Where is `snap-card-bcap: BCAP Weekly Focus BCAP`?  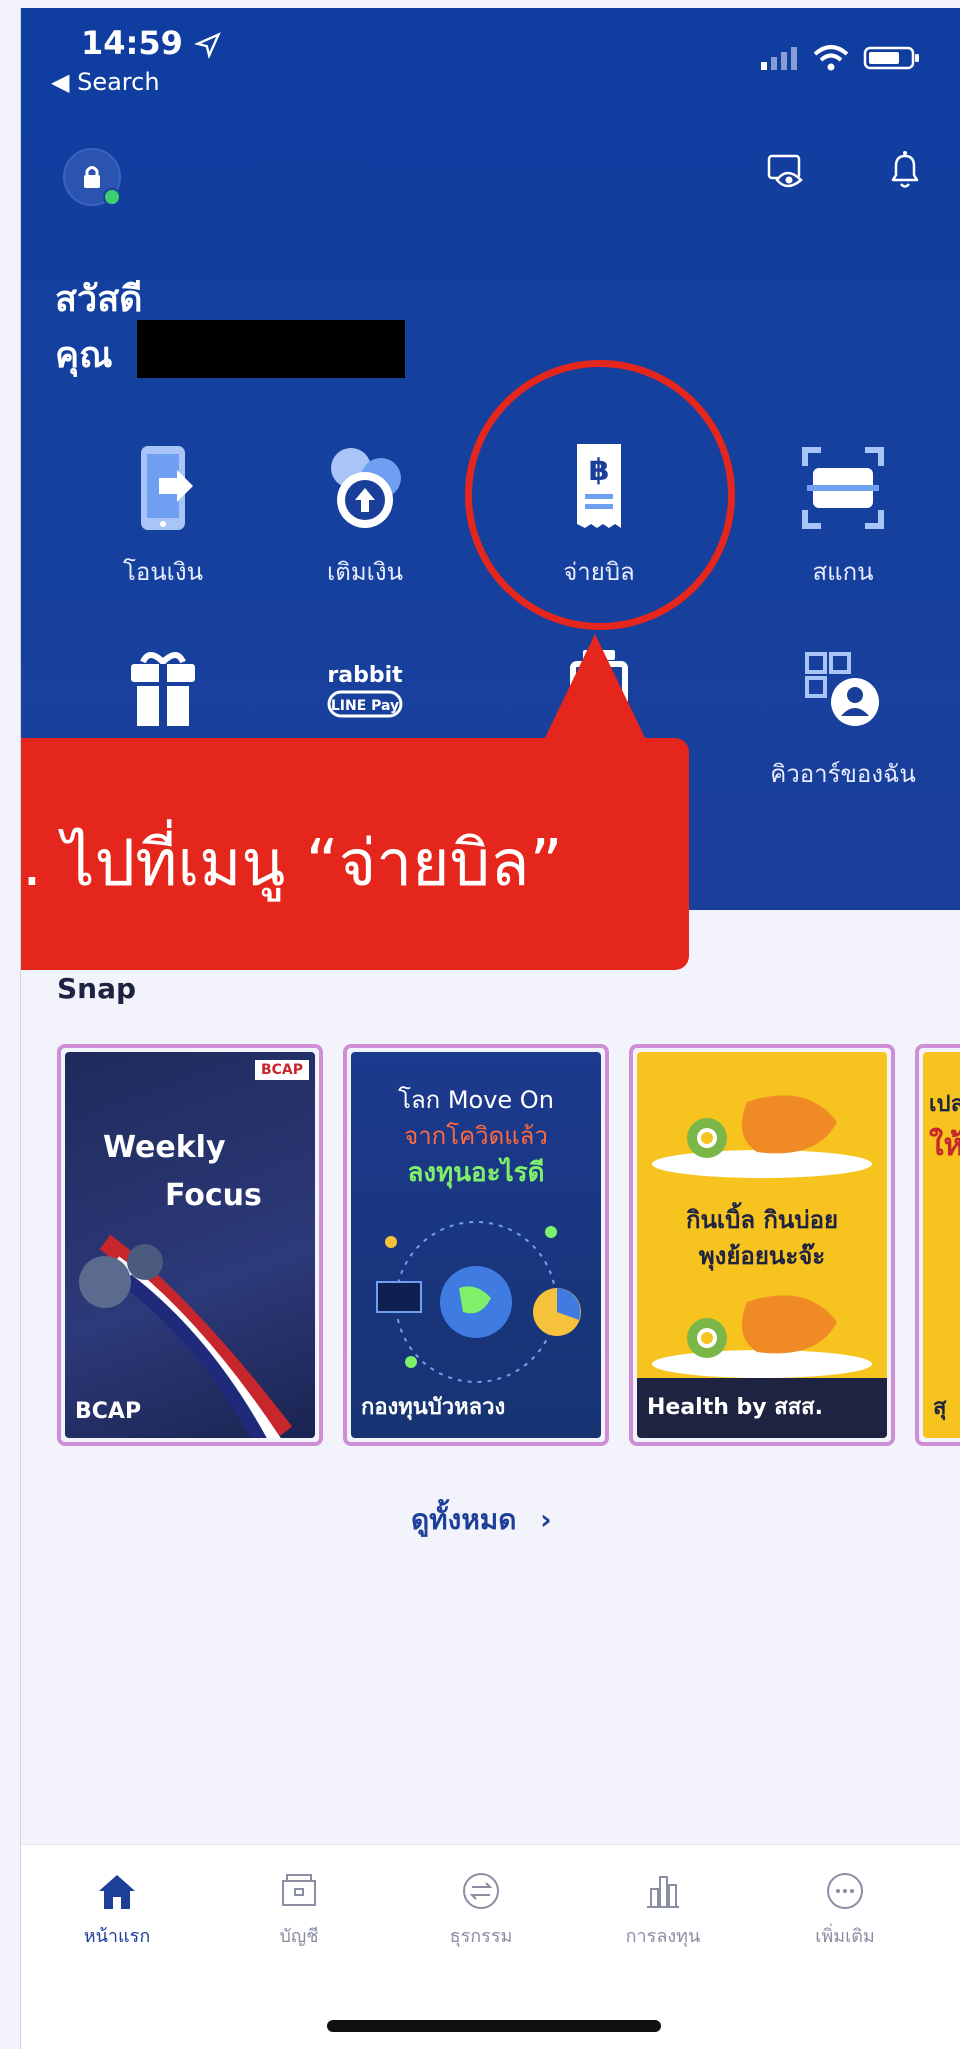
snap-card-bcap: BCAP Weekly Focus BCAP is located at coordinates (190, 1245).